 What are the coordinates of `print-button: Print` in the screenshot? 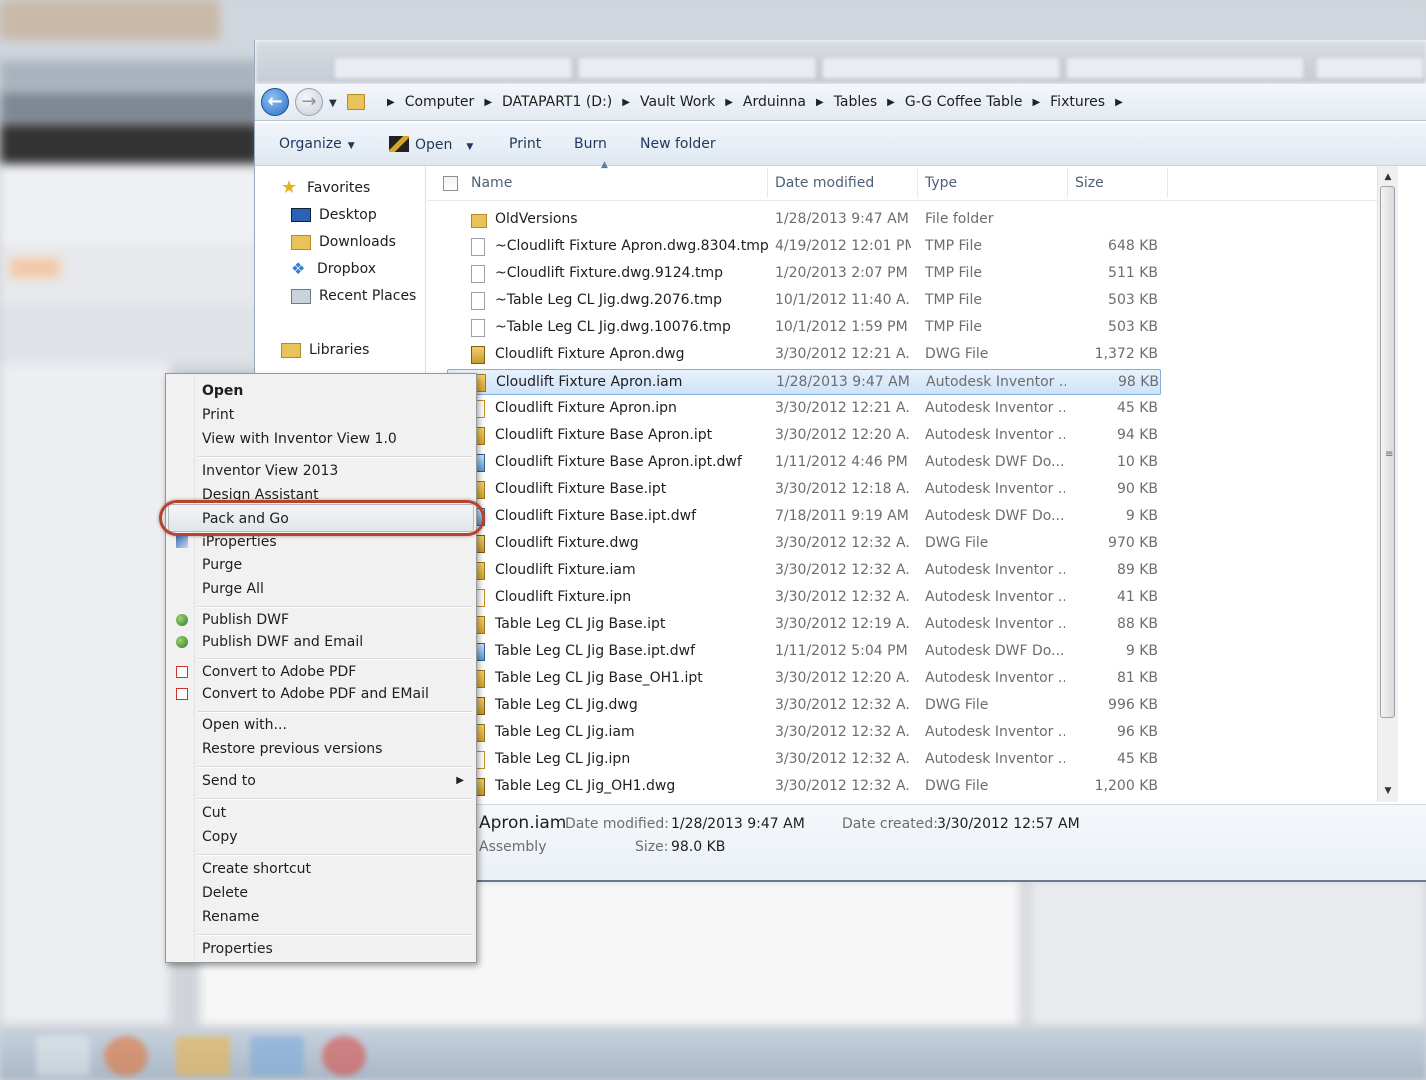 It's located at (525, 144).